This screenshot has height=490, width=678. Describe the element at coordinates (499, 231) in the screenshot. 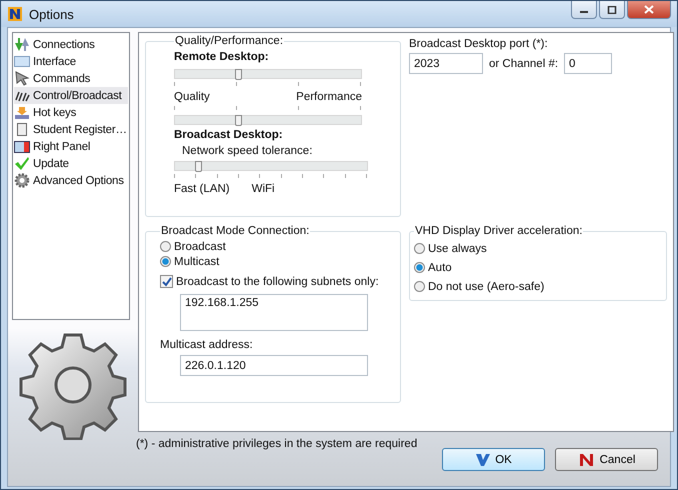

I see `group-title: VHD Display Driver acceleration:` at that location.